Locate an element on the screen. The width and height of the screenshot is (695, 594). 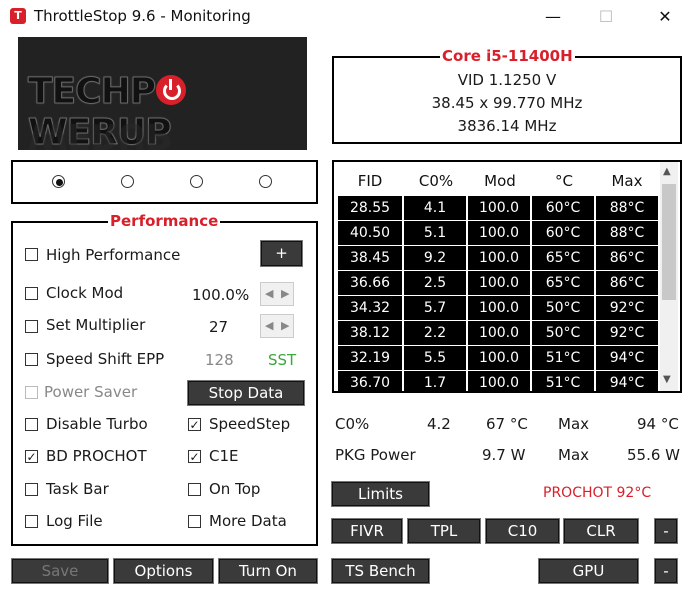
add-button: + is located at coordinates (281, 253).